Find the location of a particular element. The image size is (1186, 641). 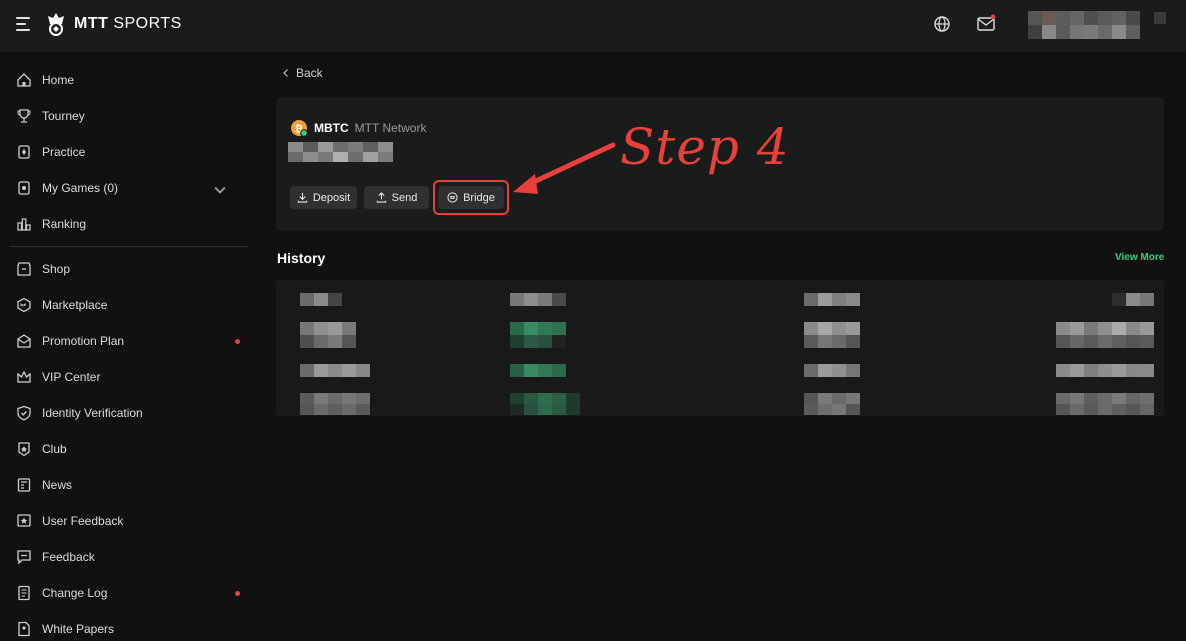

sidebar-item-news: News is located at coordinates (131, 485).